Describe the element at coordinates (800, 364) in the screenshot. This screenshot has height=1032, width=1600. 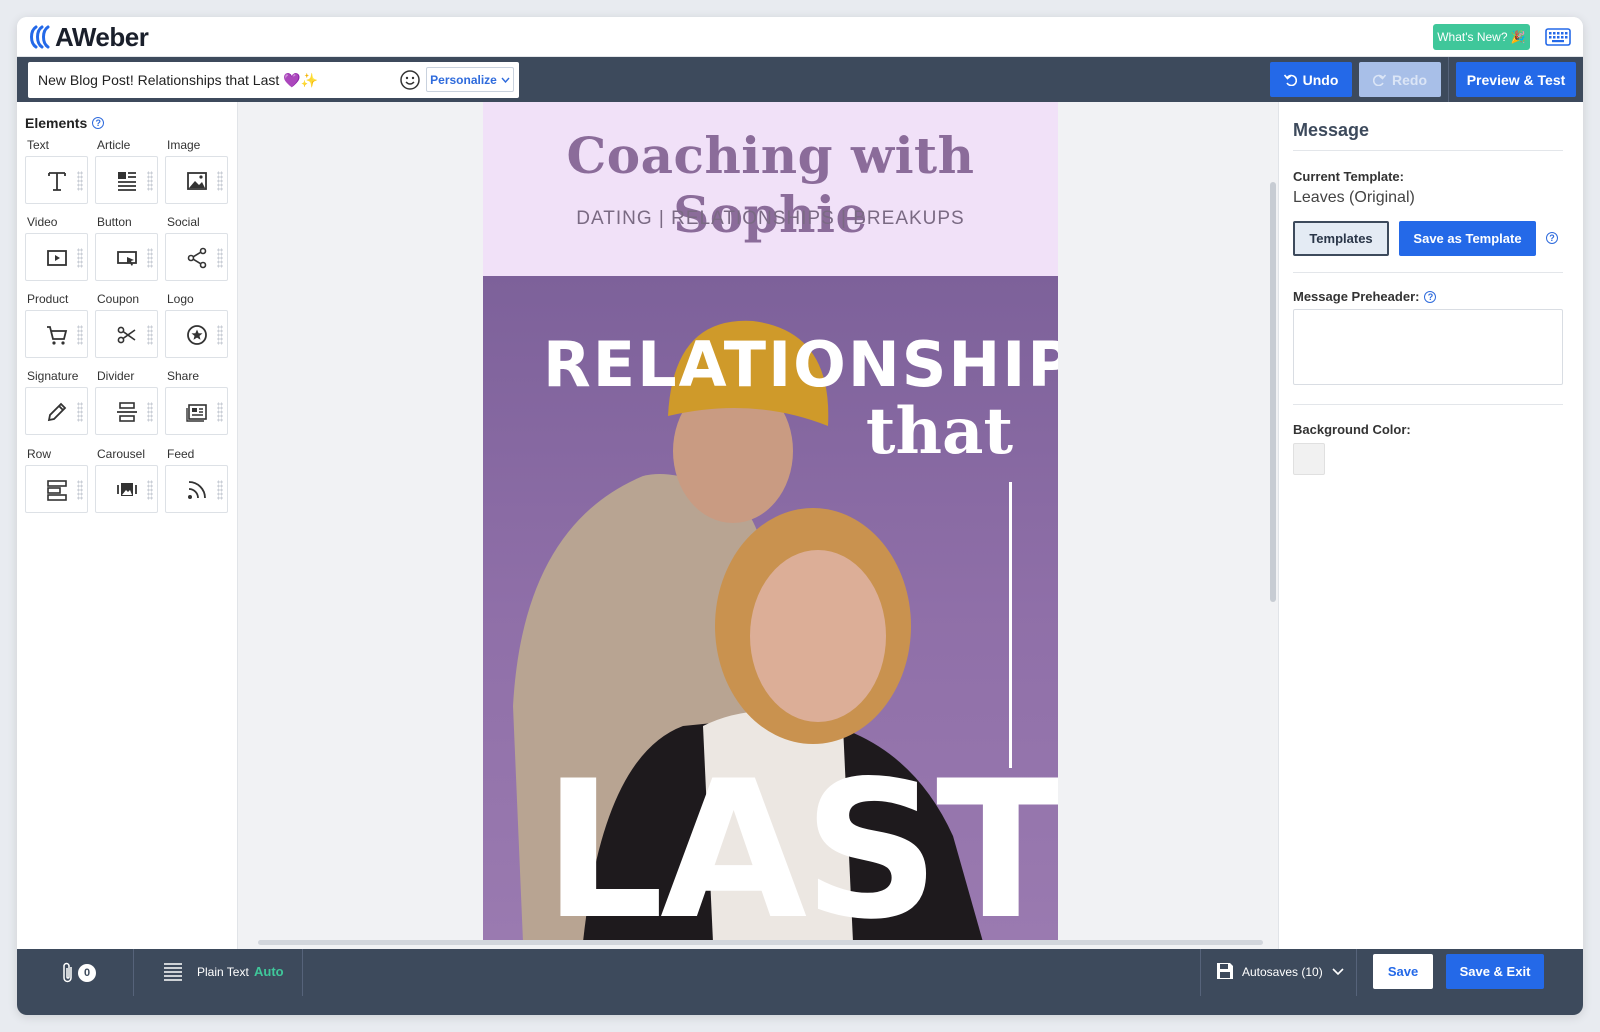
I see `hero-text-relationships: RELATIONSHIPS` at that location.